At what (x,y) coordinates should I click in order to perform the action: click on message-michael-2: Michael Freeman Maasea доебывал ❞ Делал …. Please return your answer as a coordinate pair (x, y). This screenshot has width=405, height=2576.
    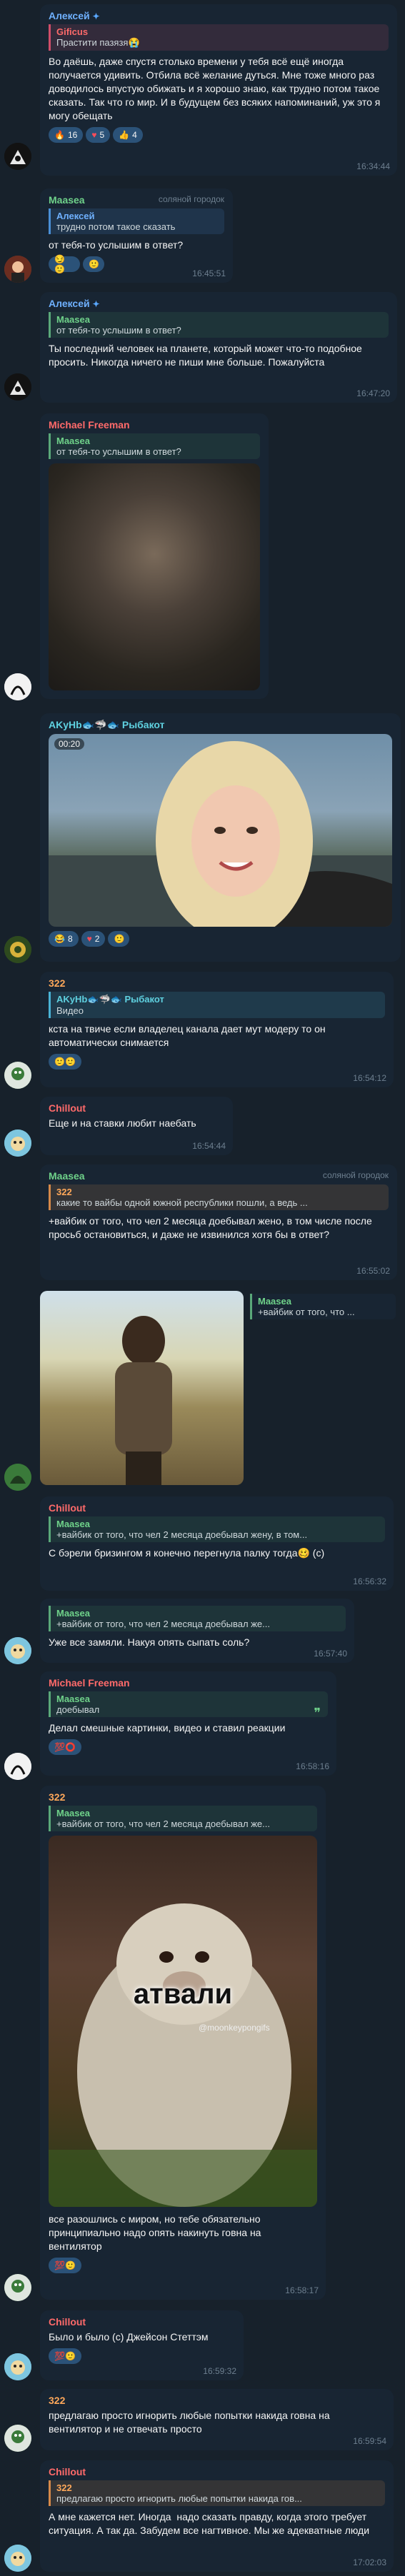
    Looking at the image, I should click on (202, 1724).